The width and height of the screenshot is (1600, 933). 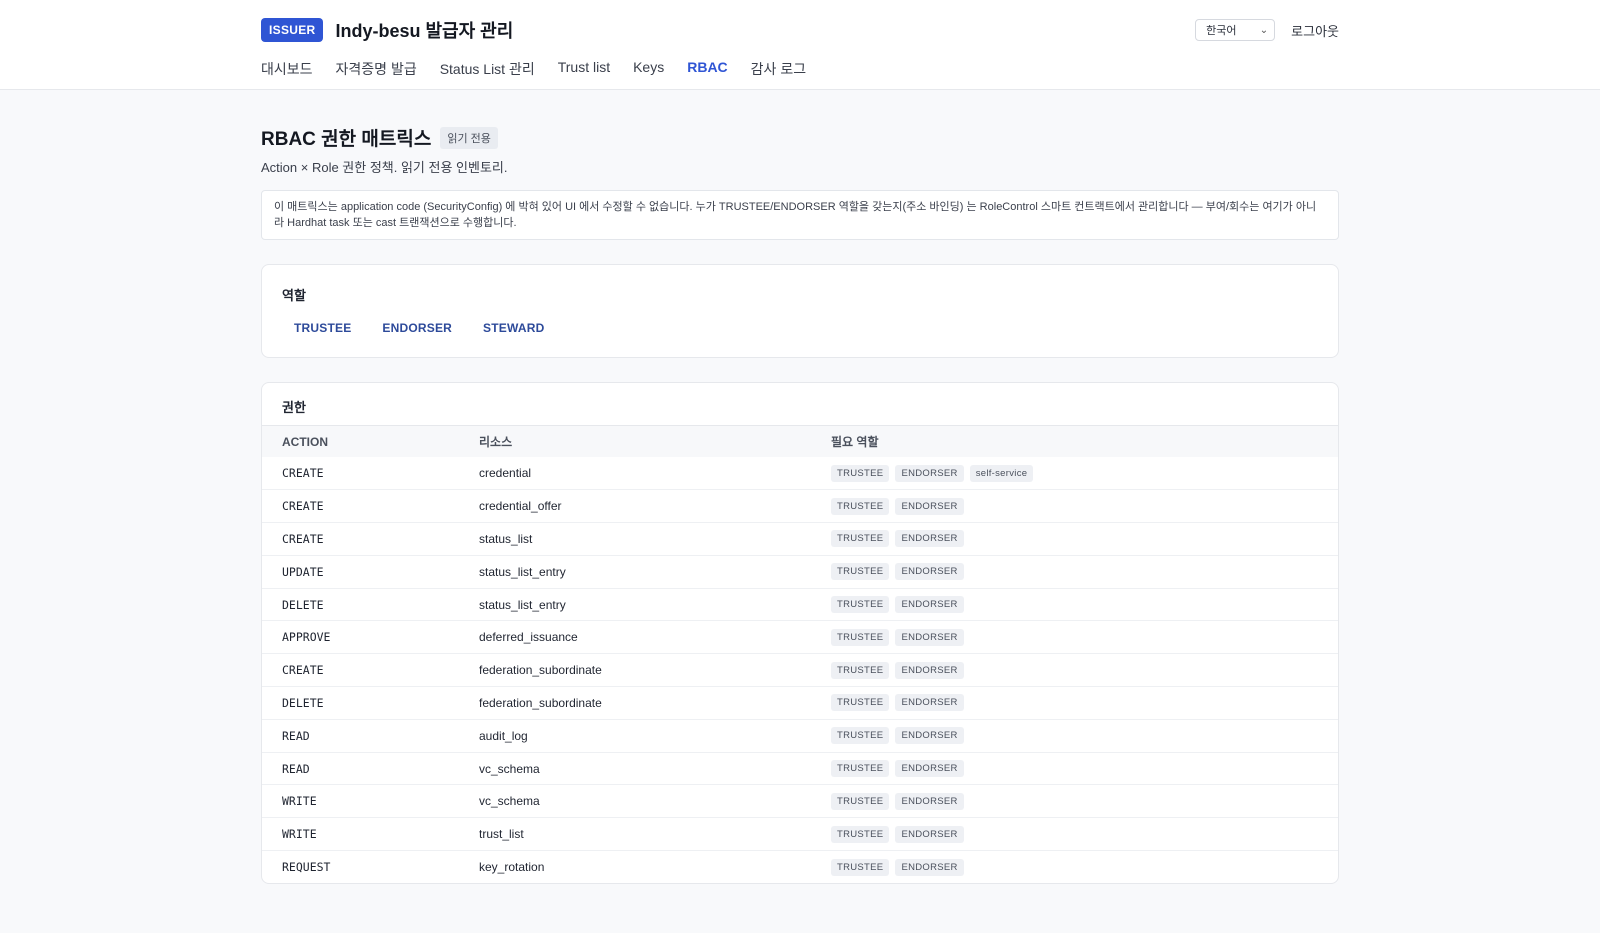 I want to click on logout-link: 로그아웃, so click(x=1315, y=30).